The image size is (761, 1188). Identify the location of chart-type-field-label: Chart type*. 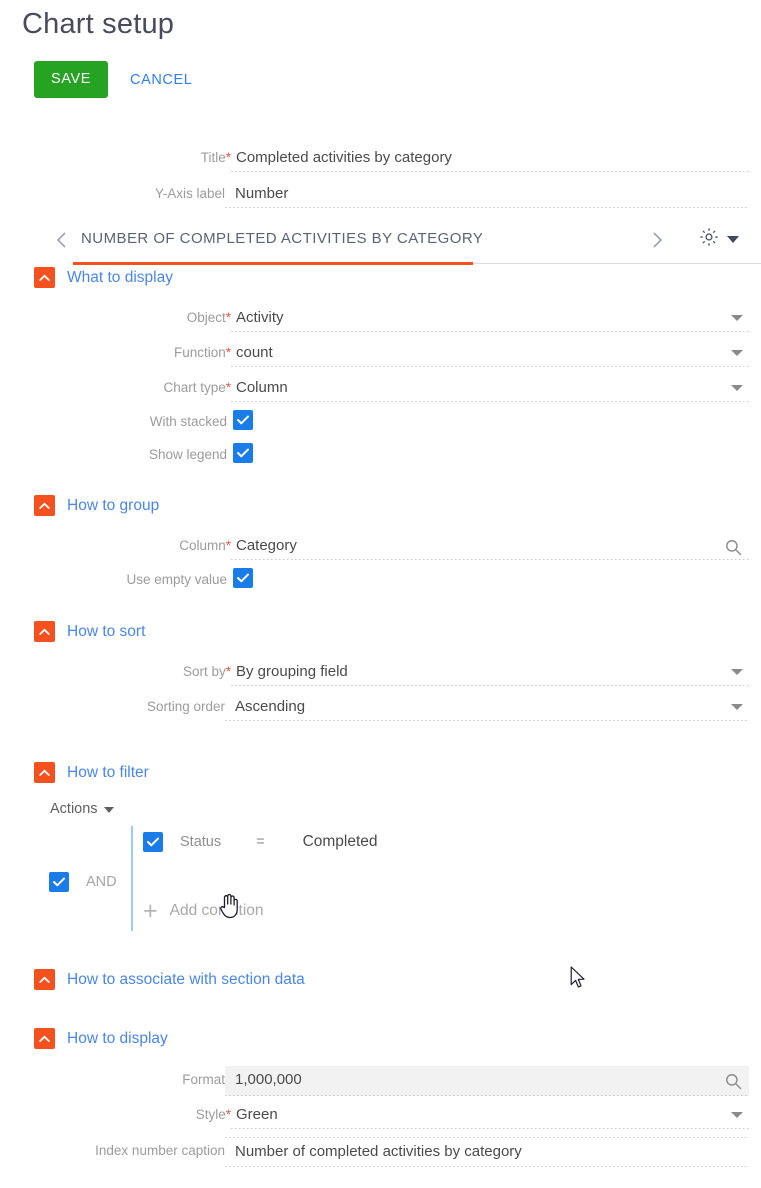
(197, 387).